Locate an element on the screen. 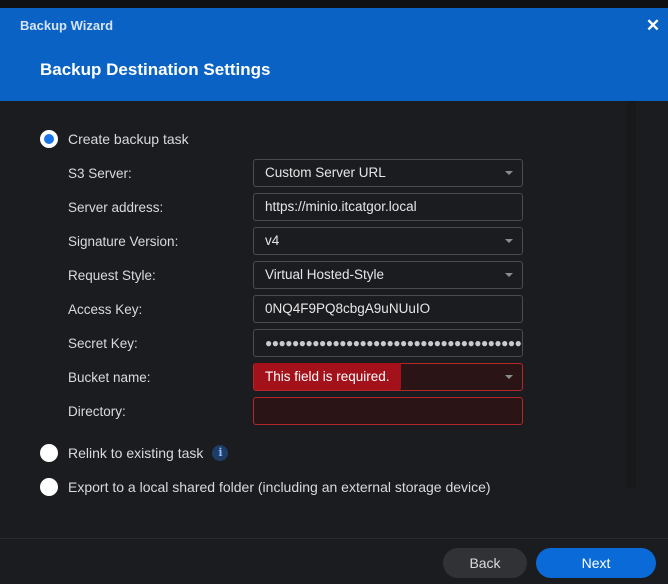 Image resolution: width=668 pixels, height=584 pixels. request-style-value: Virtual Hosted-Style is located at coordinates (325, 274).